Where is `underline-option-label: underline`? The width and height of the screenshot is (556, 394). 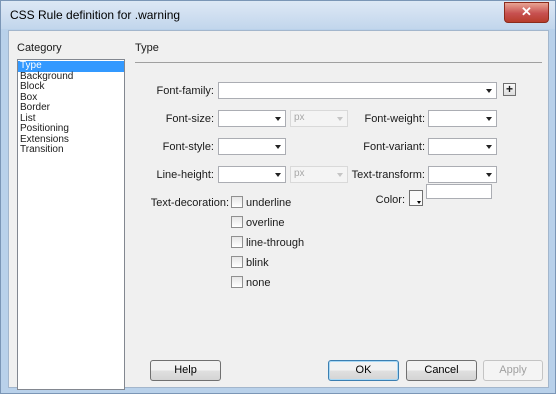
underline-option-label: underline is located at coordinates (269, 203).